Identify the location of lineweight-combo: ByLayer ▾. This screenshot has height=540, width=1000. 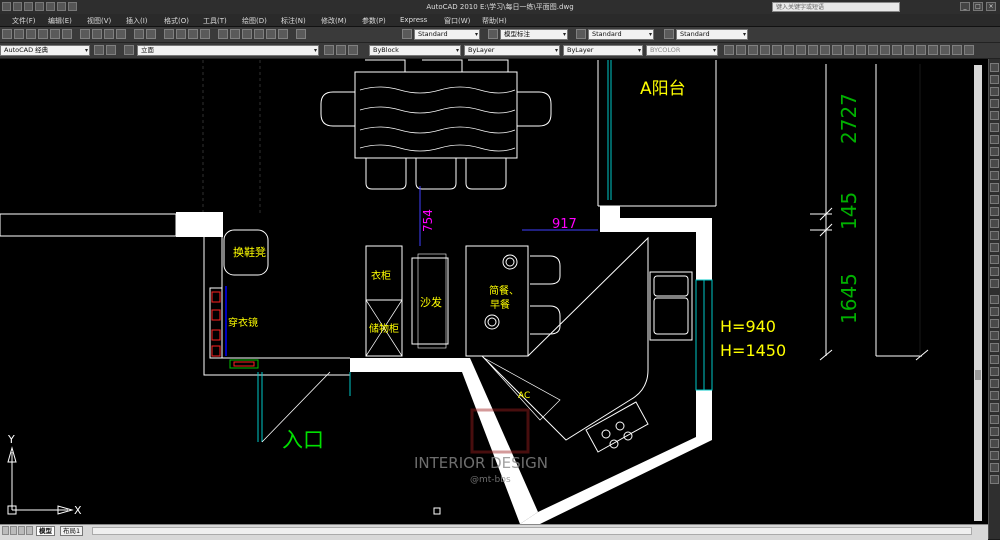
(603, 50).